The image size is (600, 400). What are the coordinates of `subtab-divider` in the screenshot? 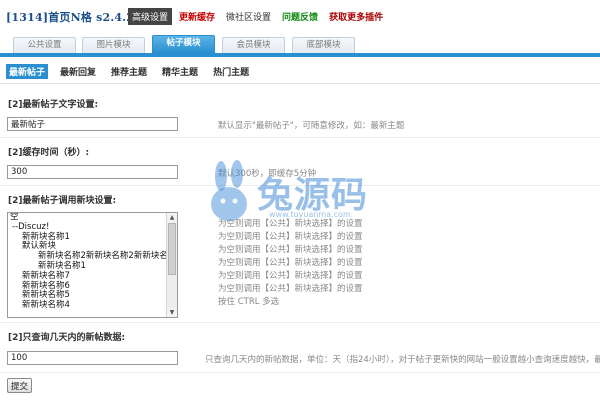 It's located at (300, 83).